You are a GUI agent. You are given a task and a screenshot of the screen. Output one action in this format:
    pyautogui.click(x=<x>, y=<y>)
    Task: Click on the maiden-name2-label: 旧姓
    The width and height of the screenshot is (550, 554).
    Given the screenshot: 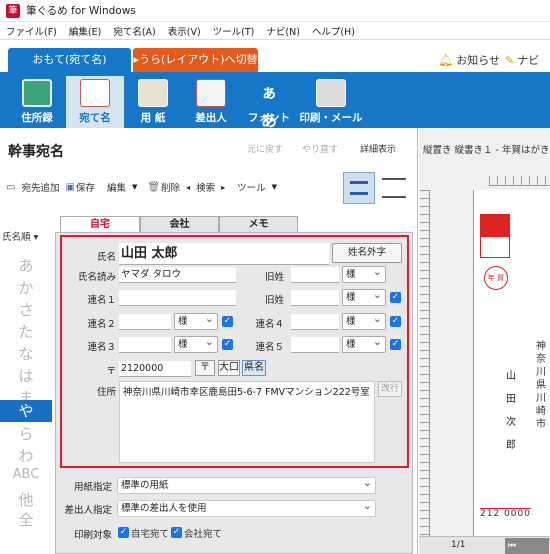 What is the action you would take?
    pyautogui.click(x=274, y=300)
    